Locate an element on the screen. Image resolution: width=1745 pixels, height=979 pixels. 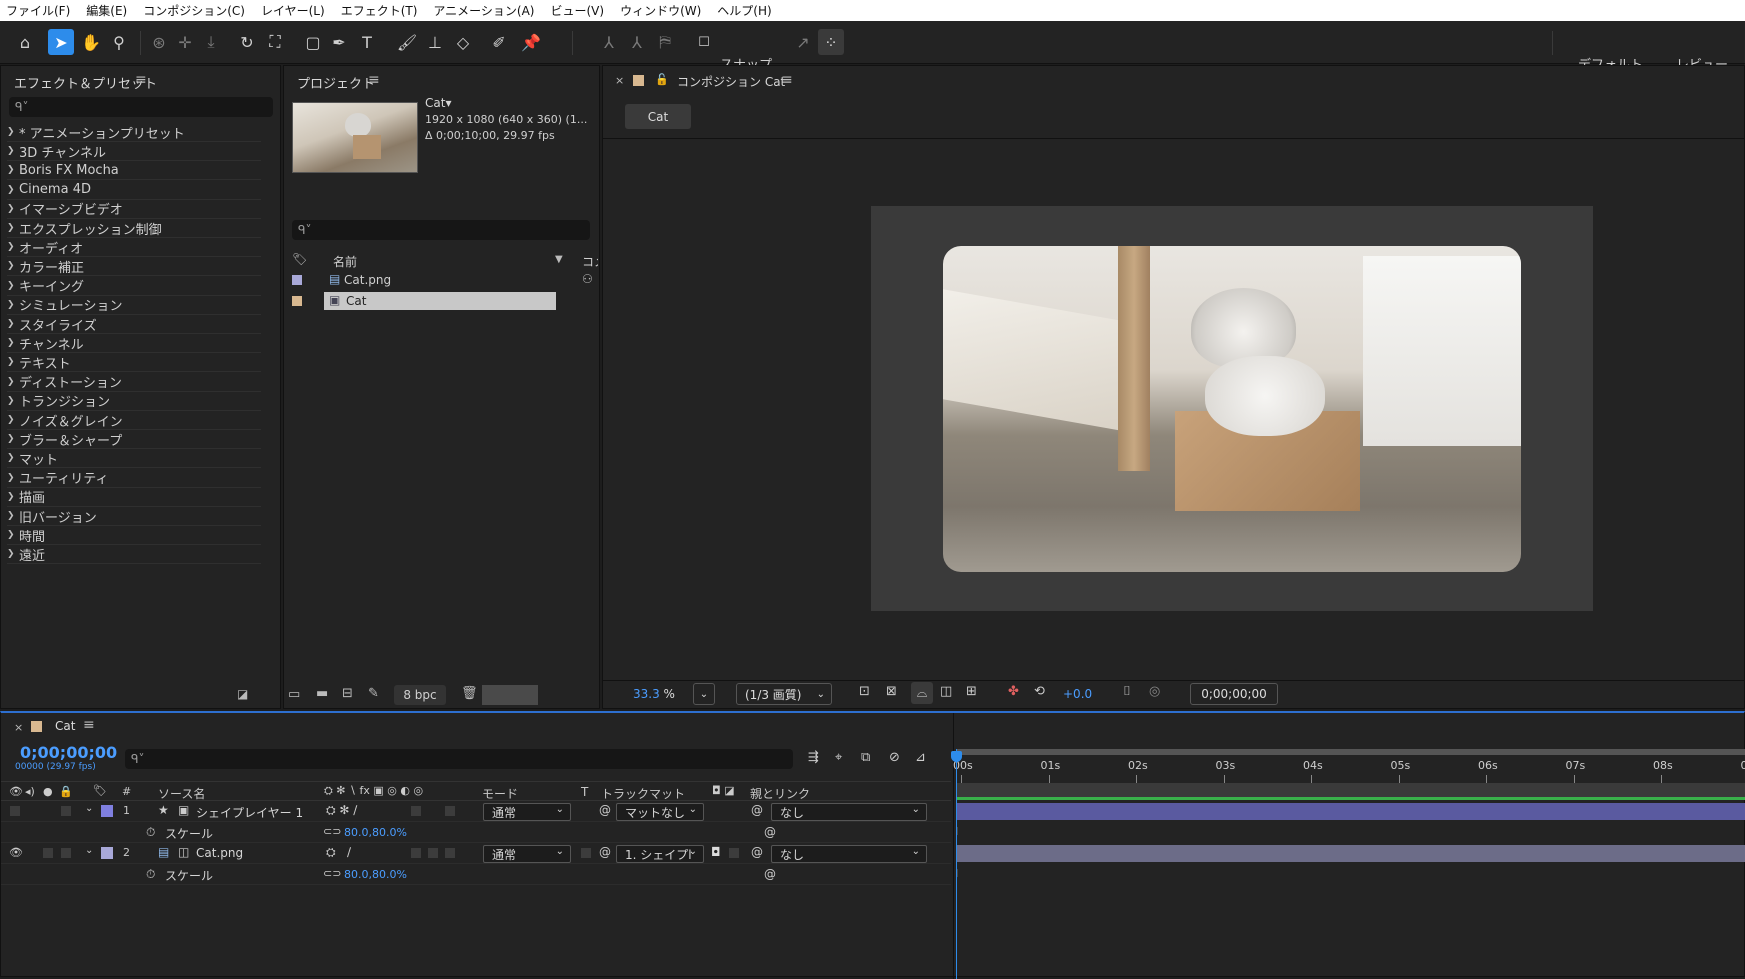
lock-icon: 🔓 is located at coordinates (662, 79).